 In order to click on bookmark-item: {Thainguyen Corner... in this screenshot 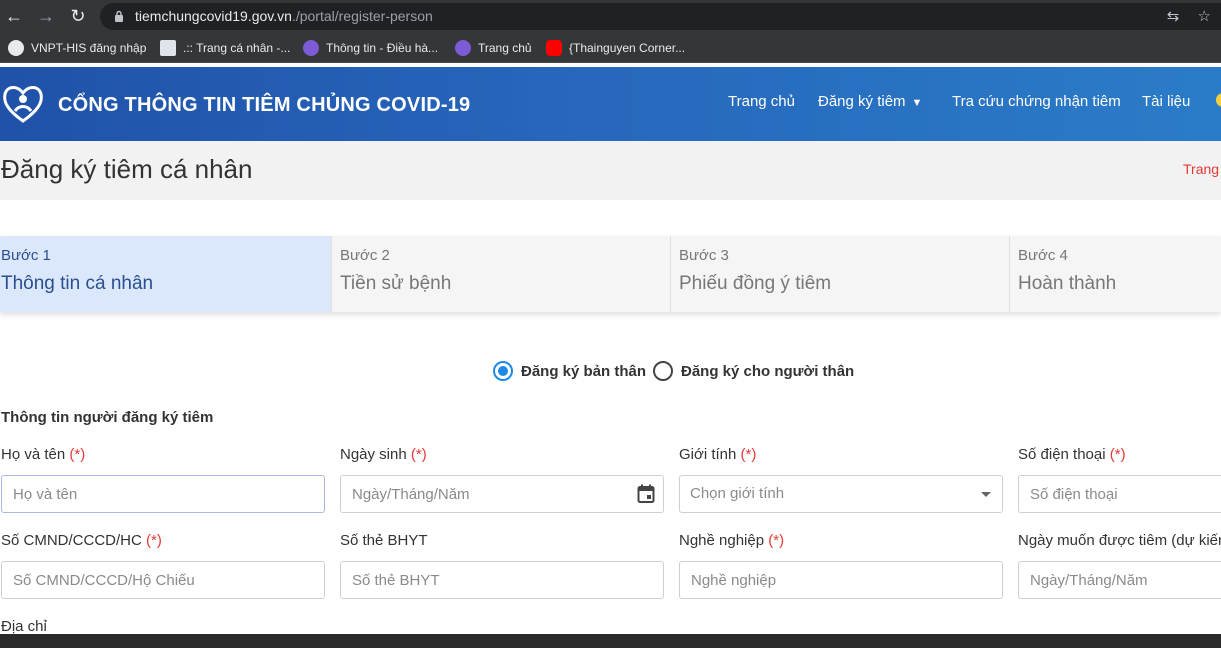, I will do `click(615, 48)`.